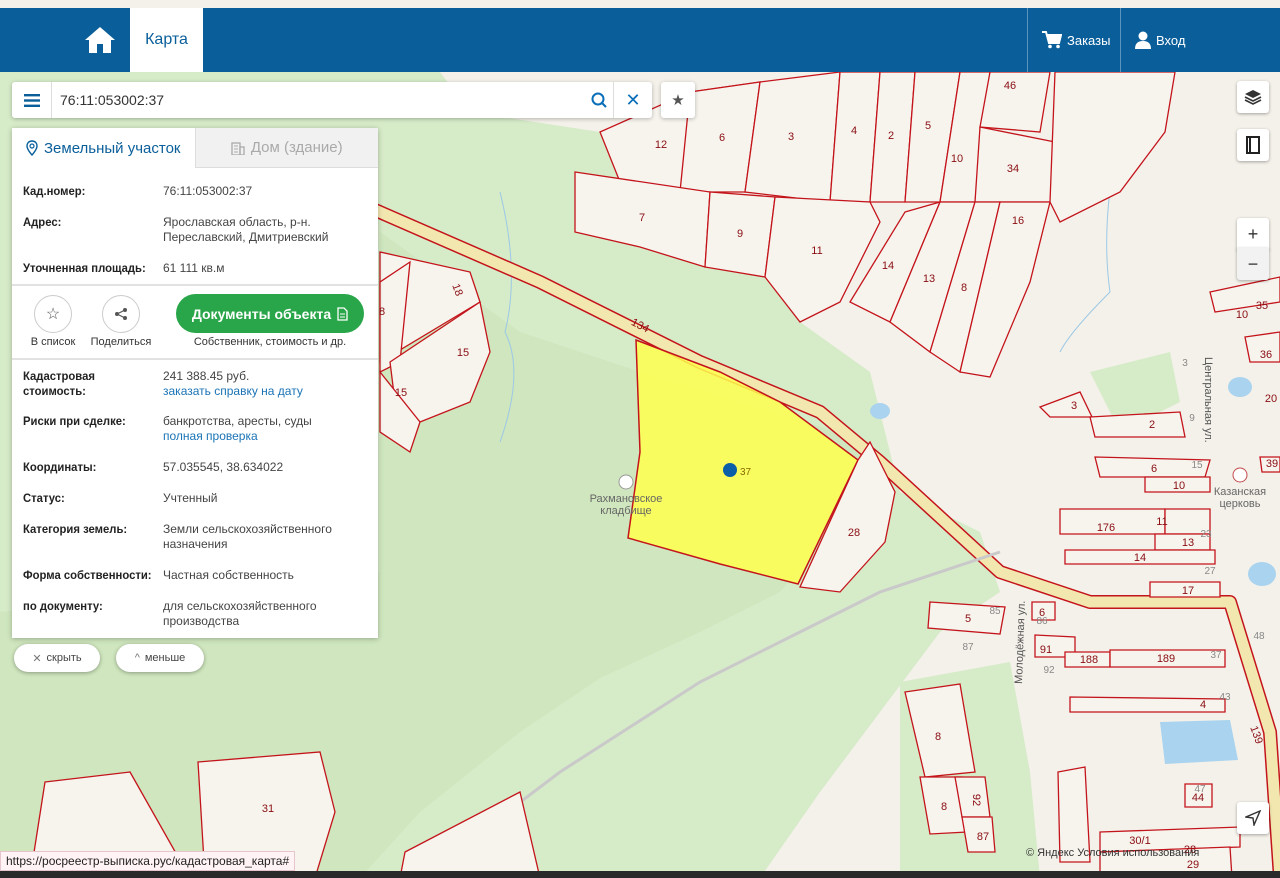 This screenshot has width=1280, height=878. Describe the element at coordinates (194, 268) in the screenshot. I see `field-value: 61 111 кв.м` at that location.